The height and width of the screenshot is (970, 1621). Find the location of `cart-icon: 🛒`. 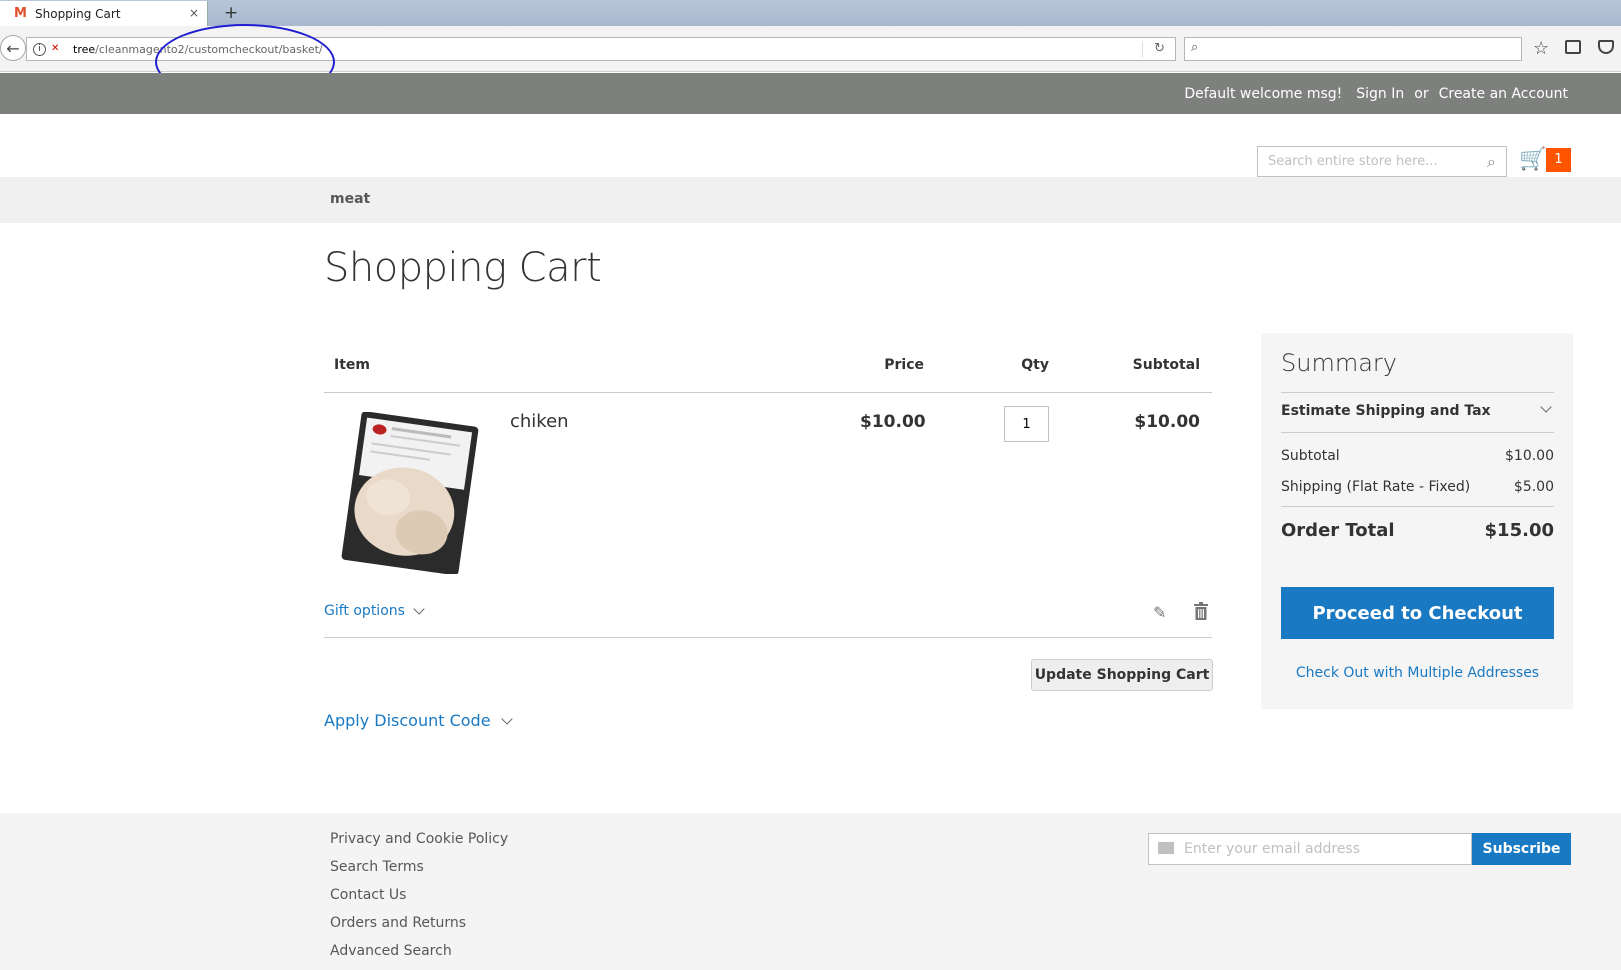

cart-icon: 🛒 is located at coordinates (1532, 159).